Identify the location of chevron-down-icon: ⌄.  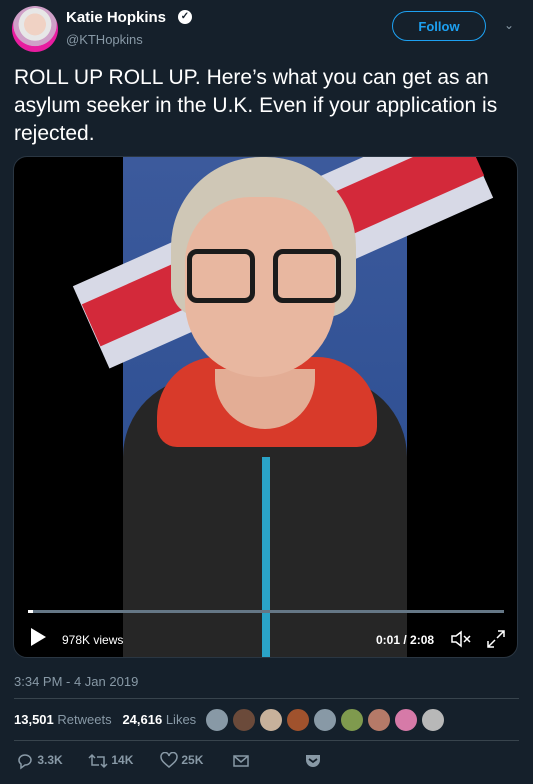
(509, 25).